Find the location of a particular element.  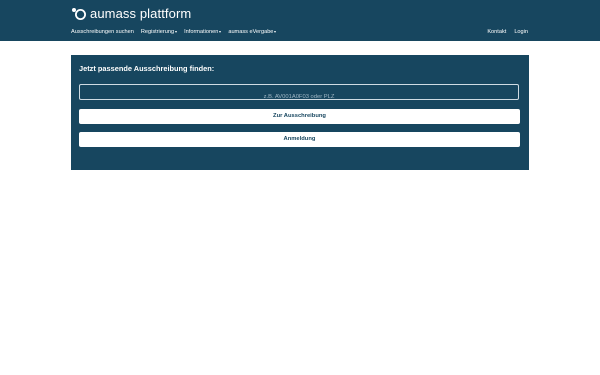

nav-item-informationen: Informationen is located at coordinates (203, 32).